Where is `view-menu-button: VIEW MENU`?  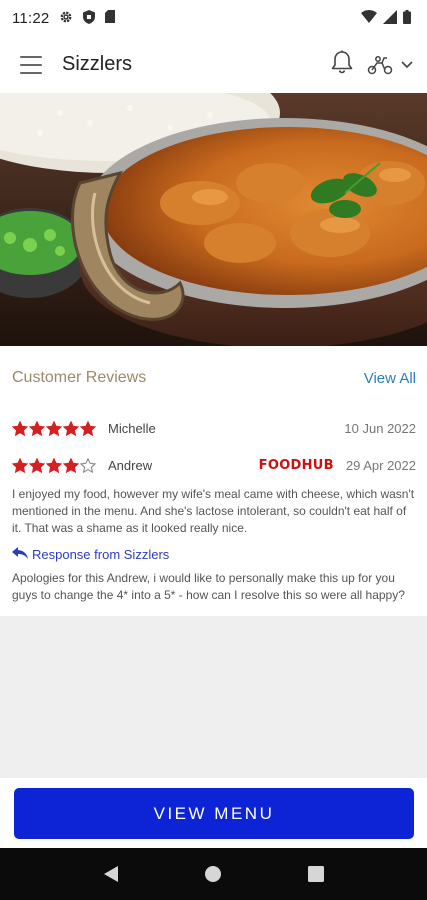
view-menu-button: VIEW MENU is located at coordinates (214, 813).